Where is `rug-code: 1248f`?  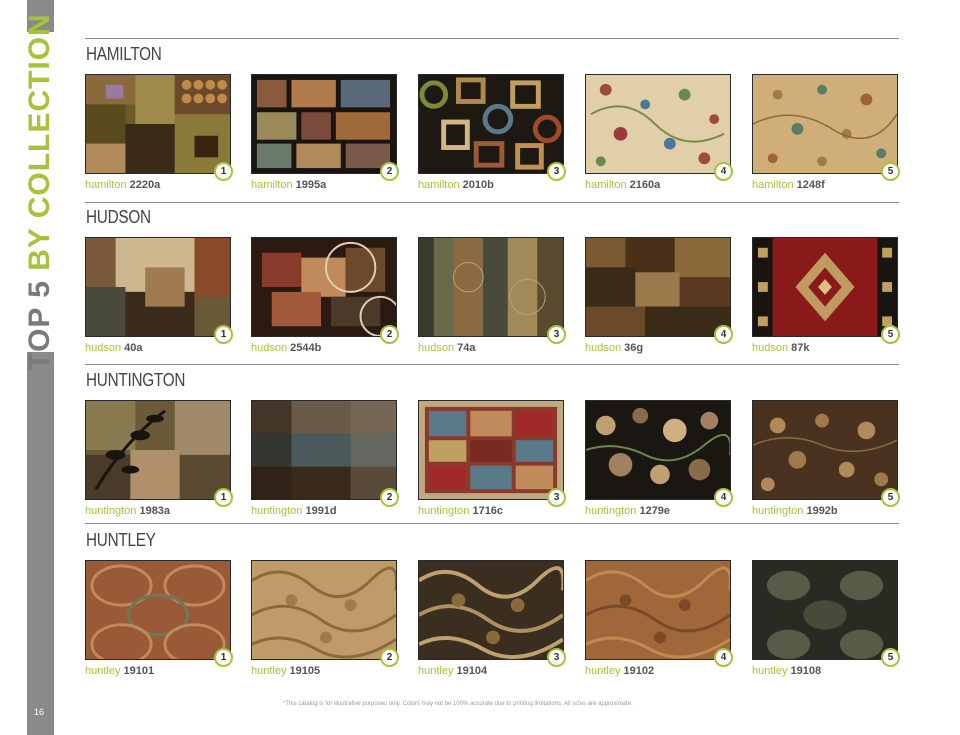 rug-code: 1248f is located at coordinates (810, 185).